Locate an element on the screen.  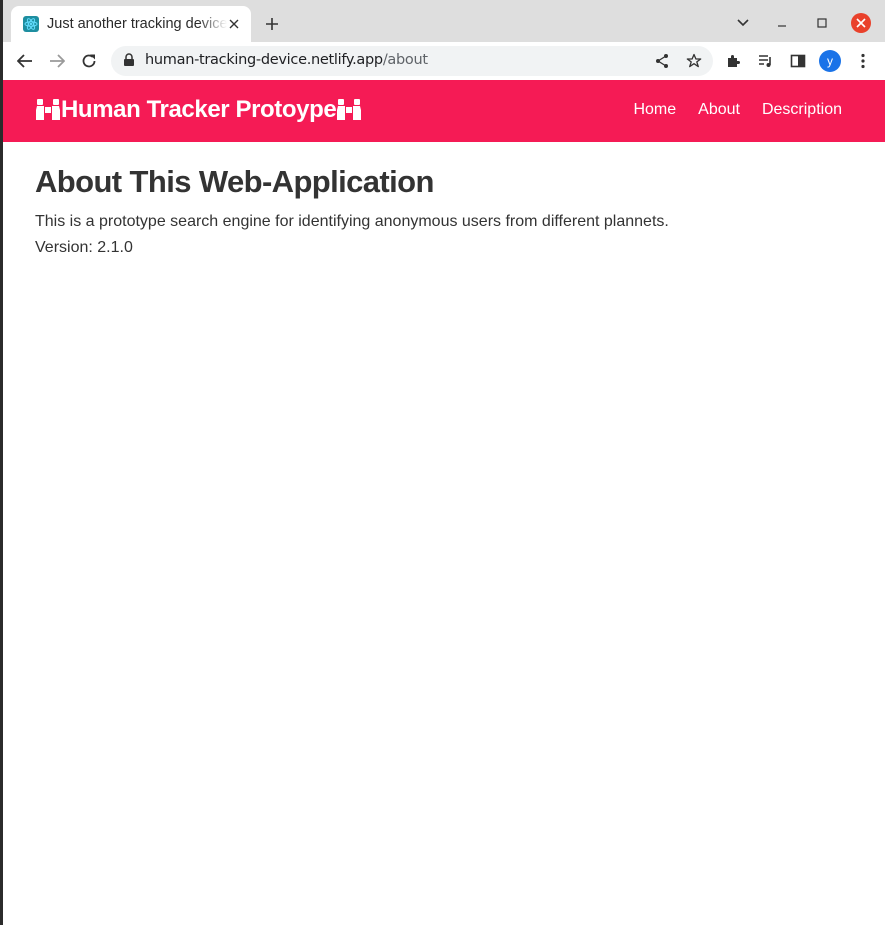
address-bar: human-tracking-device.netlify.app/about is located at coordinates (412, 61).